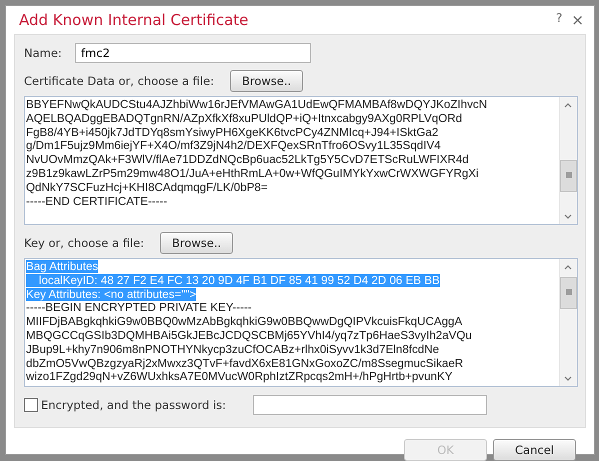  What do you see at coordinates (233, 133) in the screenshot?
I see `text-line: FgB8/4YB+i450jk7JdTDYq8smYsiwyPH6XgeKK6tvcPCy4ZNMIcq+J94+ISktGa2` at bounding box center [233, 133].